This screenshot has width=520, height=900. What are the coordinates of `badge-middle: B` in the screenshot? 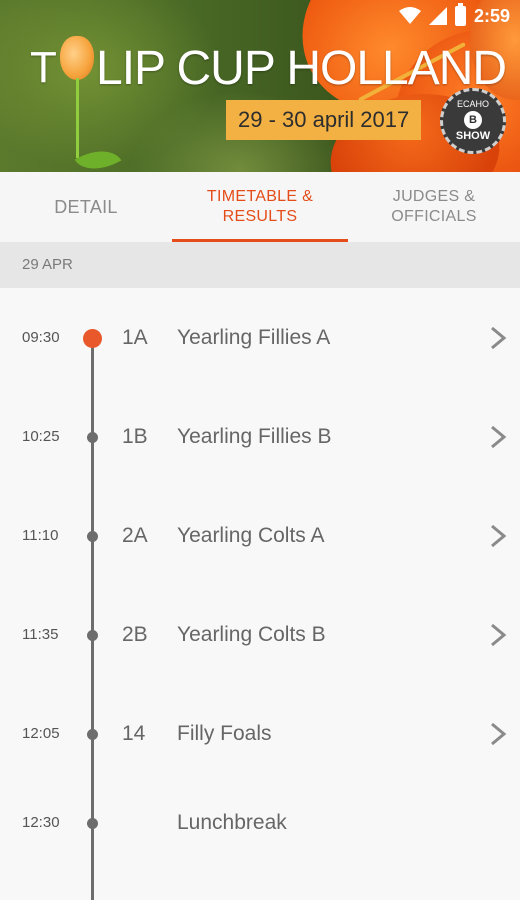 It's located at (473, 119).